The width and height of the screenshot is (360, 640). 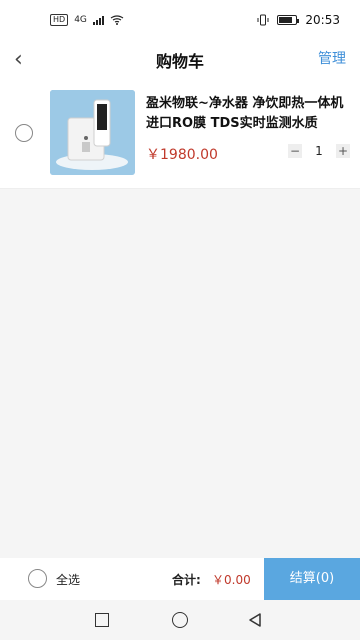 I want to click on wifi-icon, so click(x=117, y=20).